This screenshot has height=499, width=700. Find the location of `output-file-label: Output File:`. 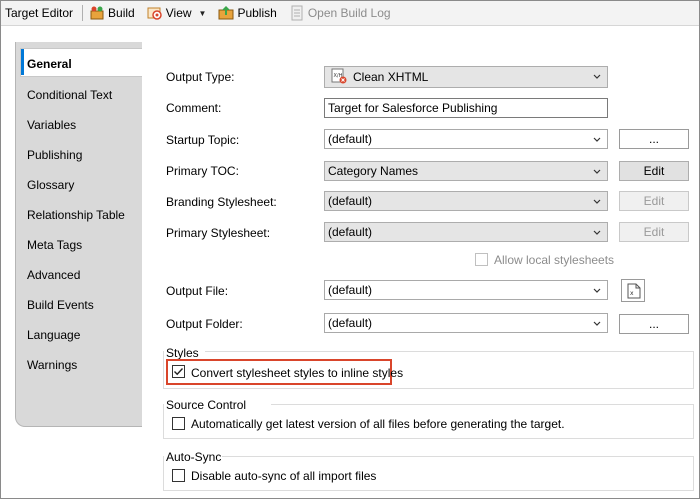

output-file-label: Output File: is located at coordinates (197, 291).